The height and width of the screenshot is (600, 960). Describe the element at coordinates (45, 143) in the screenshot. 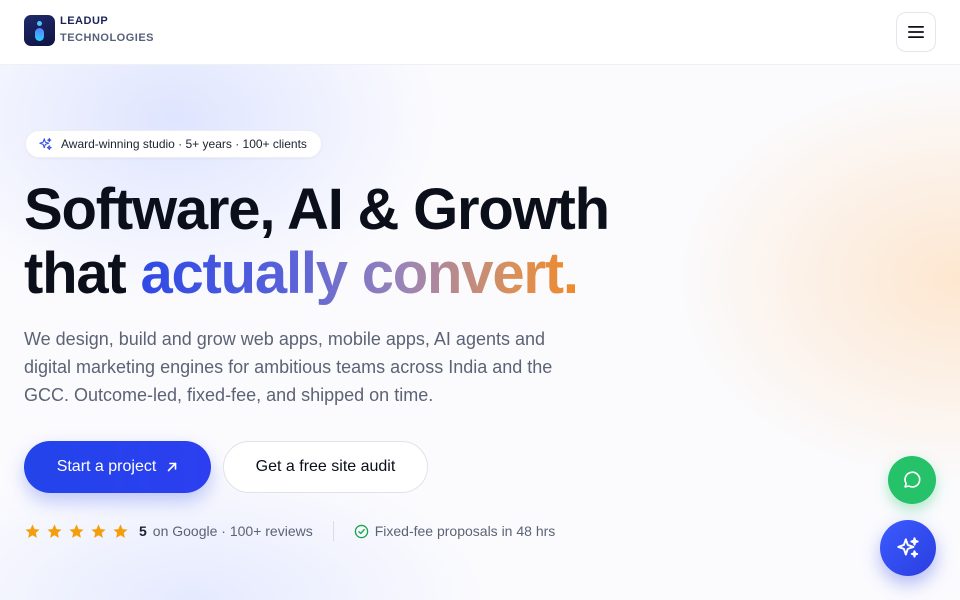

I see `sparkles-icon` at that location.